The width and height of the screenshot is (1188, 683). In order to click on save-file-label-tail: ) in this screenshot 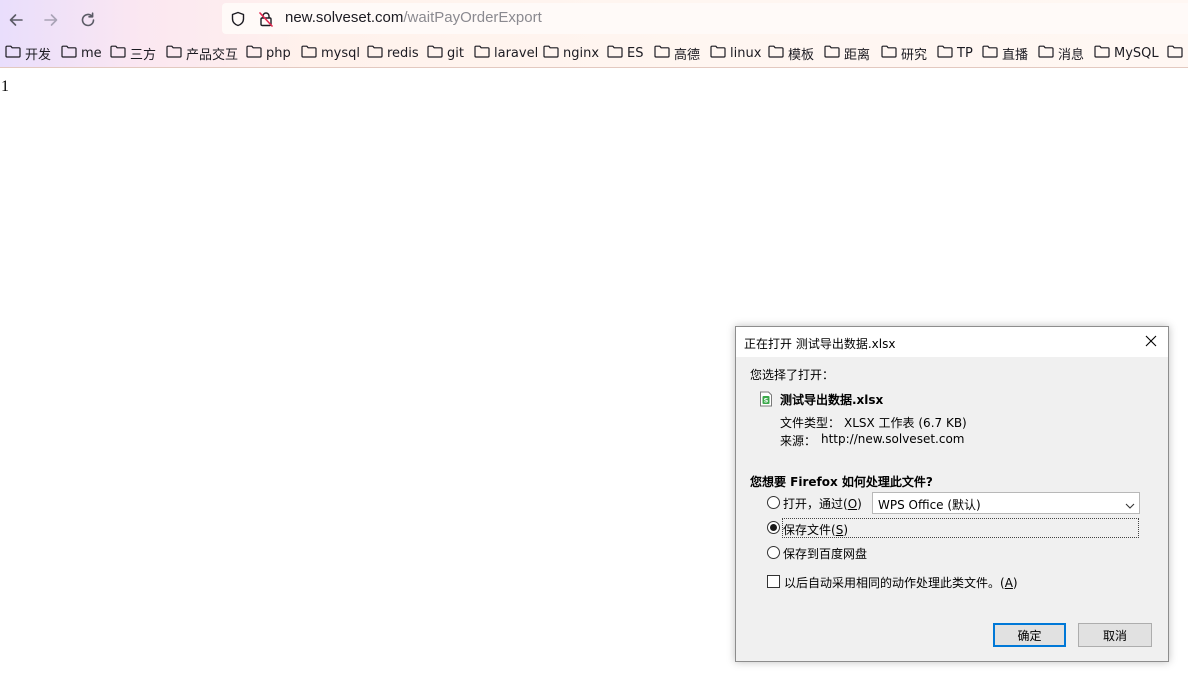, I will do `click(845, 530)`.